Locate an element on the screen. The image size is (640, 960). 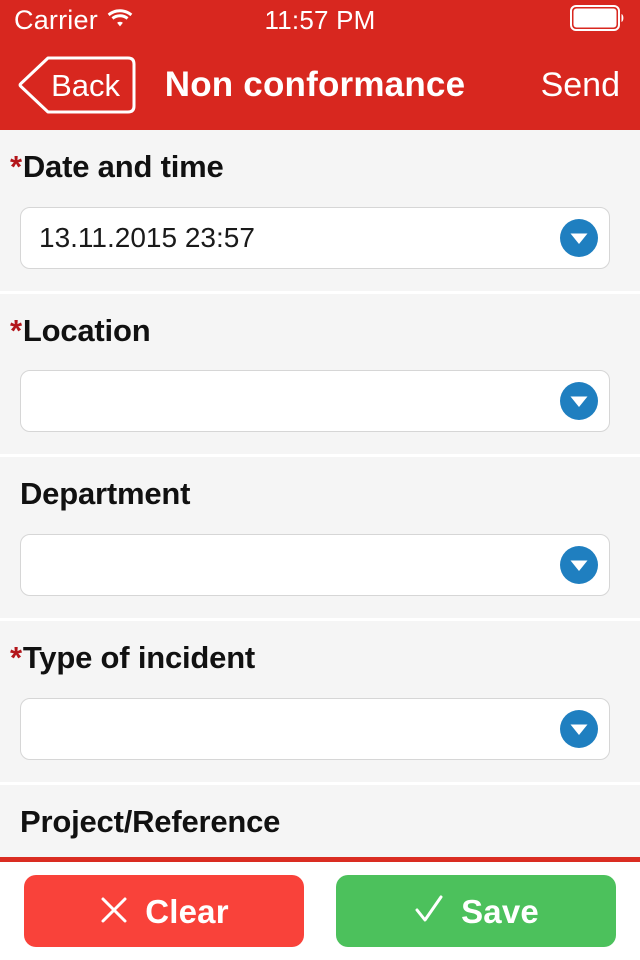
close-x-icon is located at coordinates (114, 911).